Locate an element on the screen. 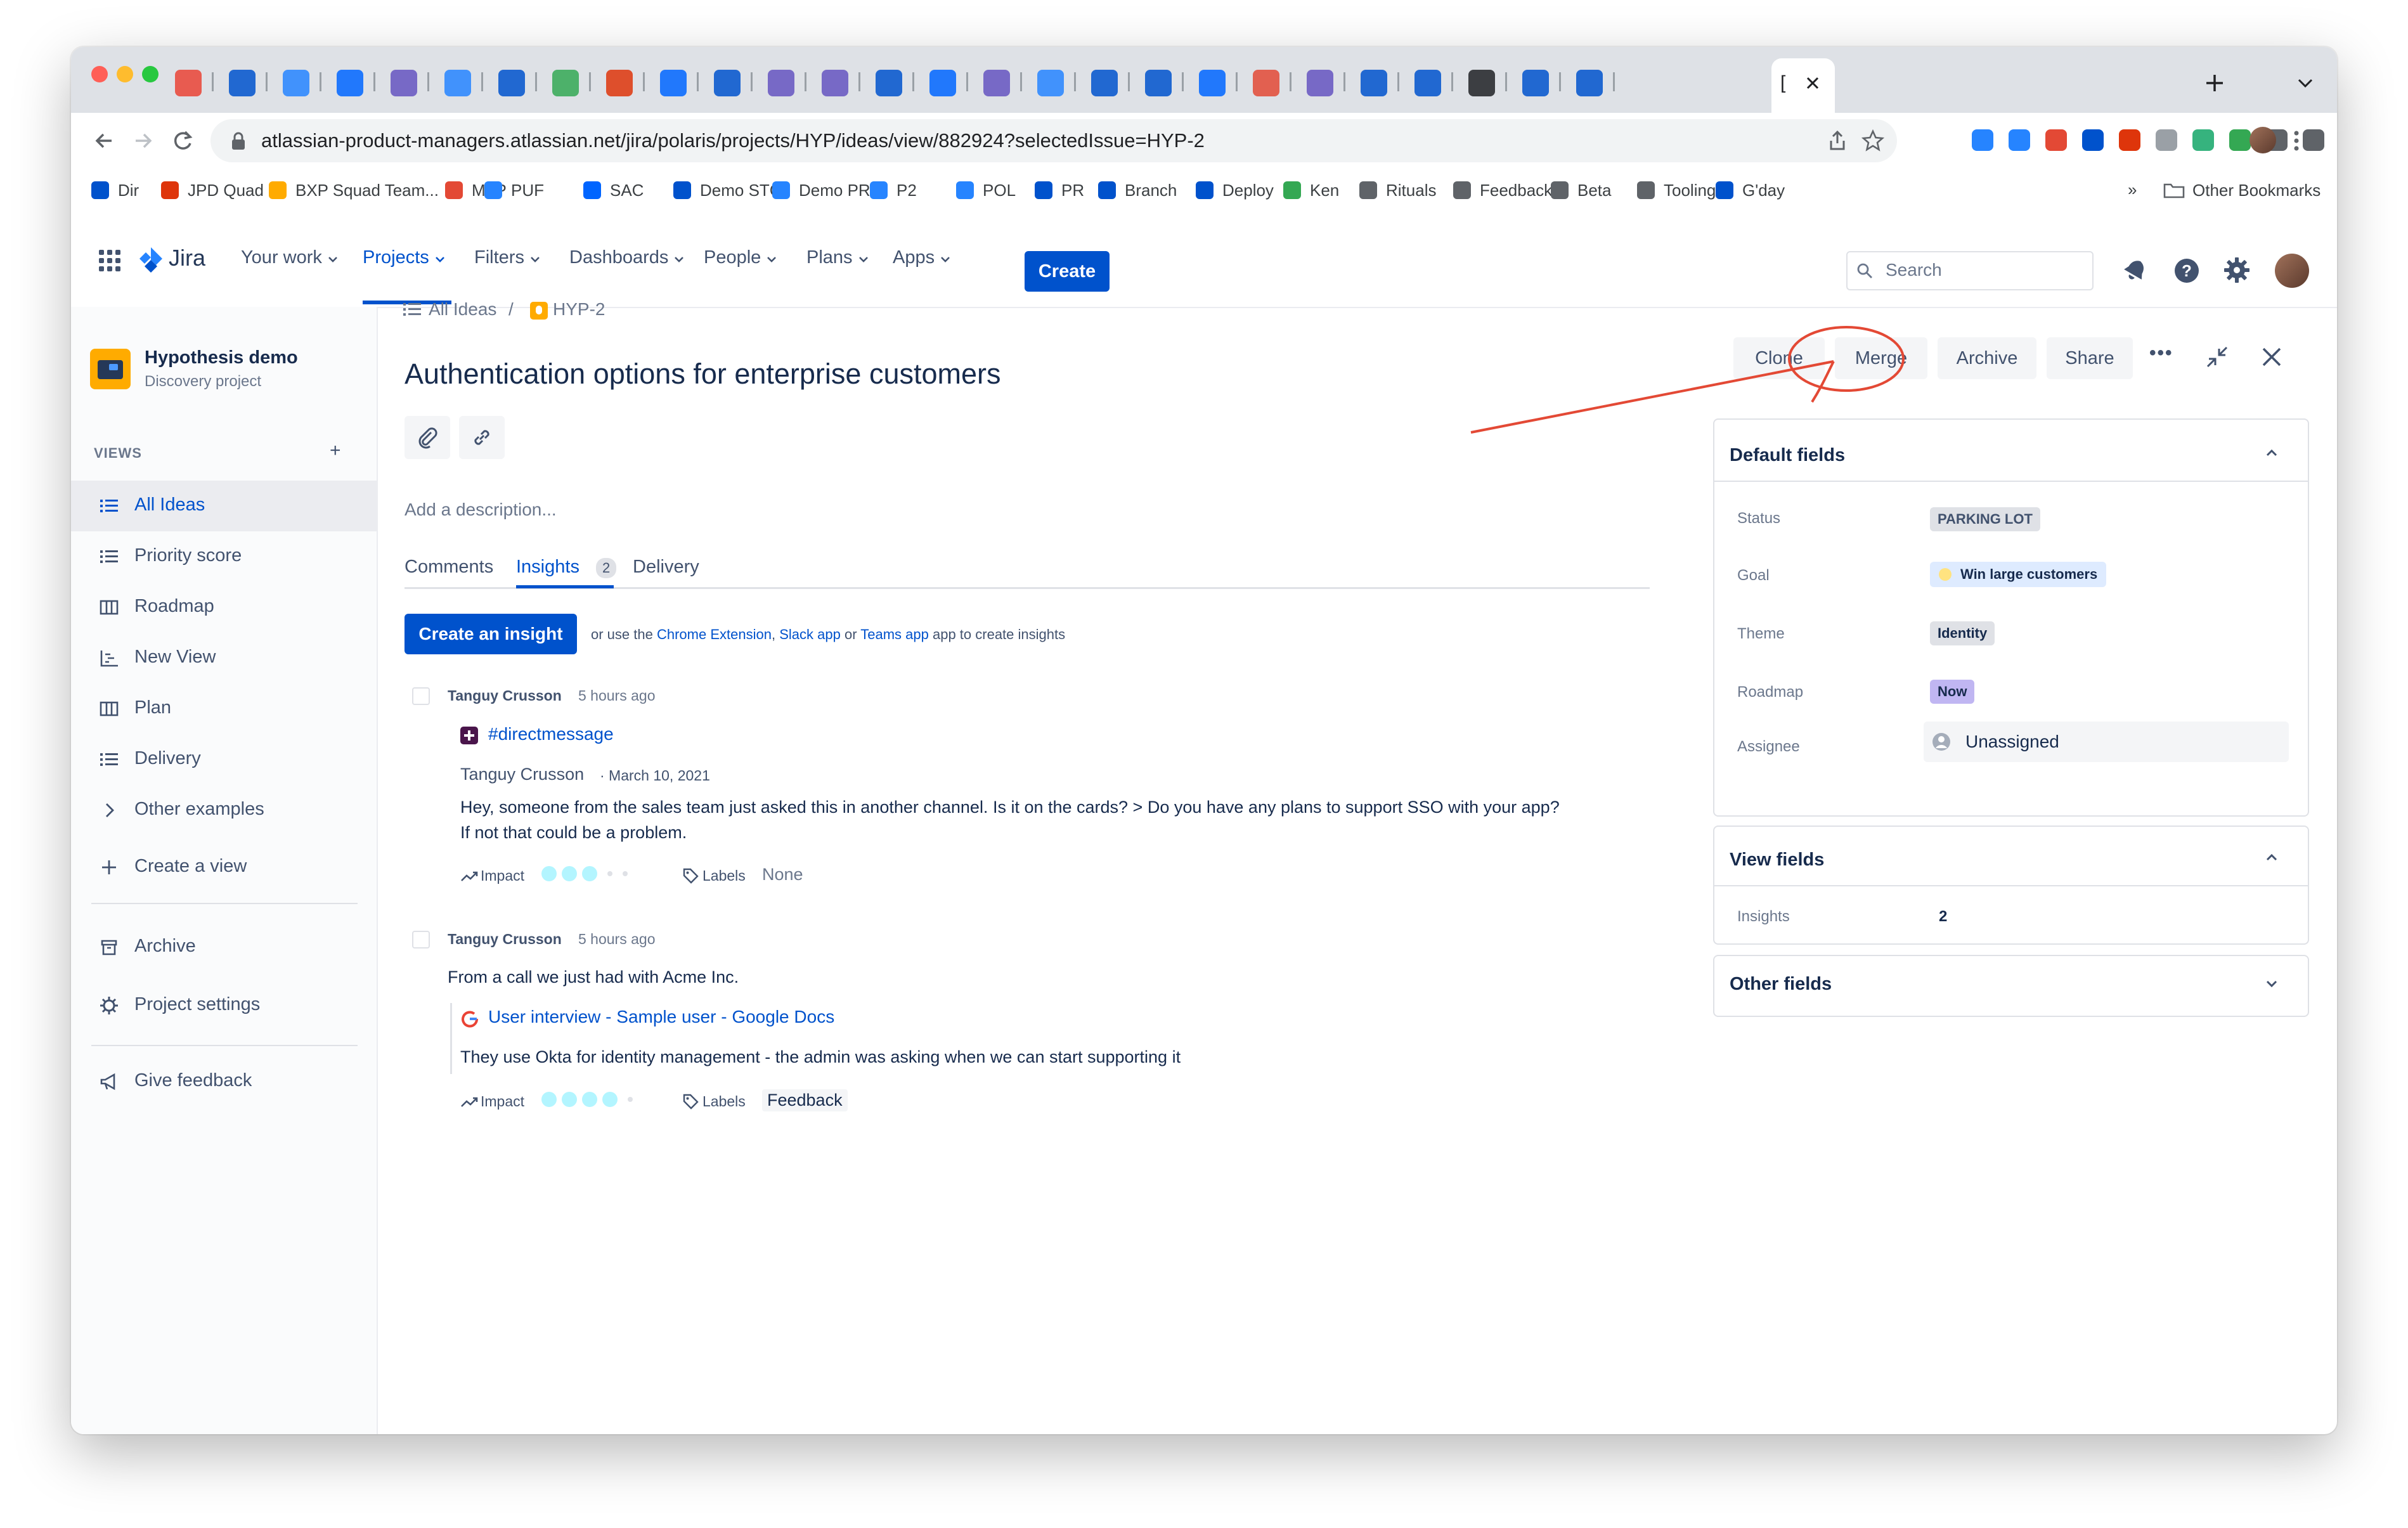 This screenshot has height=1528, width=2408. more-actions-icon: ••• is located at coordinates (2161, 353).